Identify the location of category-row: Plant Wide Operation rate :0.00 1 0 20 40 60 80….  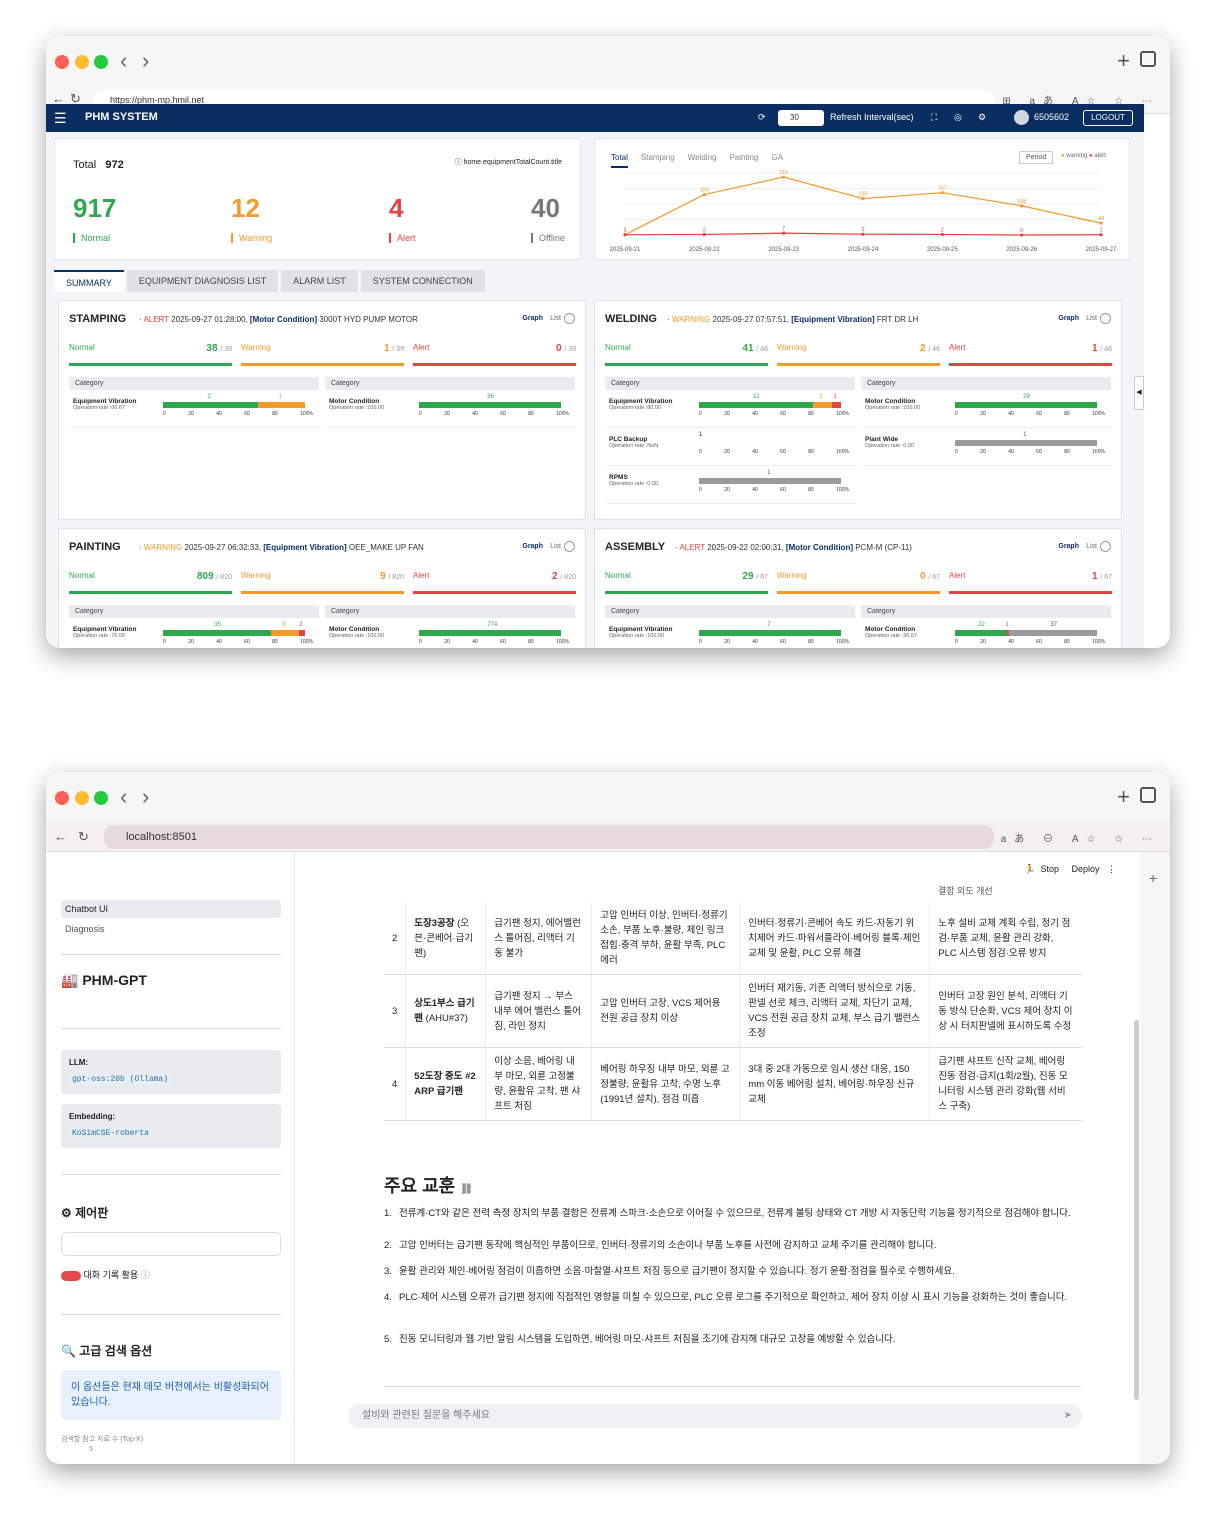
(986, 447).